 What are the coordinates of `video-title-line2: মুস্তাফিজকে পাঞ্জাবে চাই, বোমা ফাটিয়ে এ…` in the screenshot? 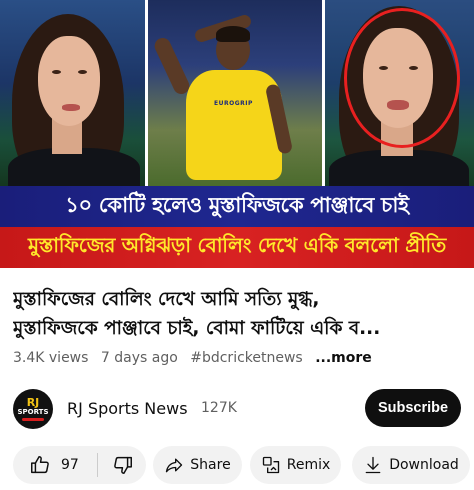 It's located at (197, 328).